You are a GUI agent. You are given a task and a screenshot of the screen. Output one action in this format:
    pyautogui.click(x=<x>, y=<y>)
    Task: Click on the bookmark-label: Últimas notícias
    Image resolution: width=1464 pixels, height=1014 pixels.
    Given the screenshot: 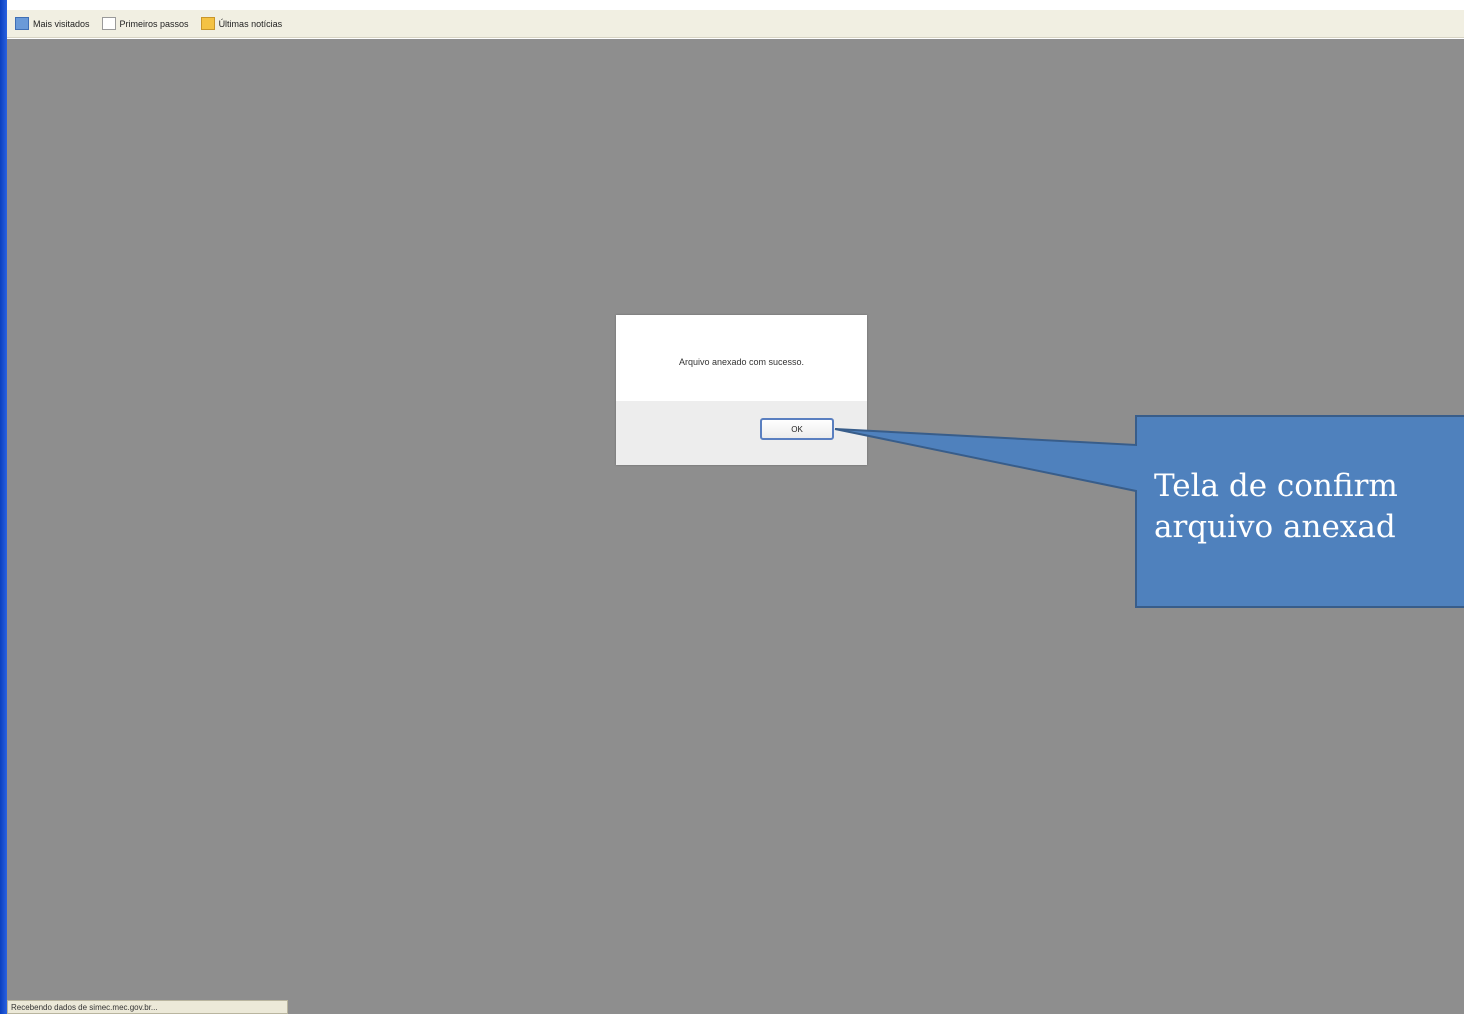 What is the action you would take?
    pyautogui.click(x=250, y=23)
    